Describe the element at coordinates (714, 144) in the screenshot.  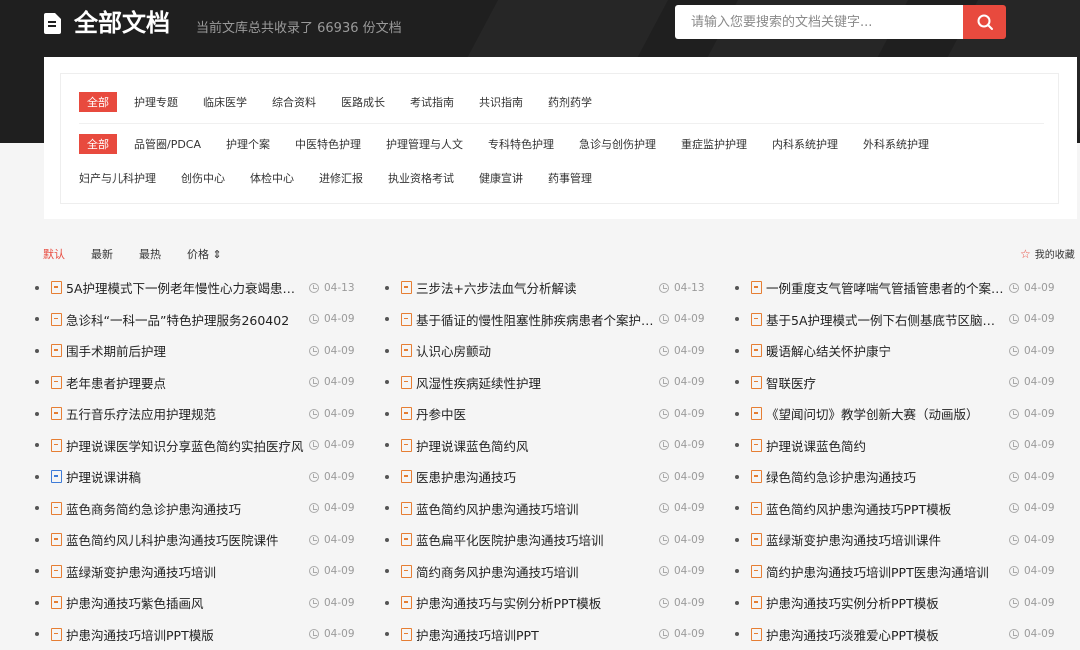
I see `category-tag: 重症监护护理` at that location.